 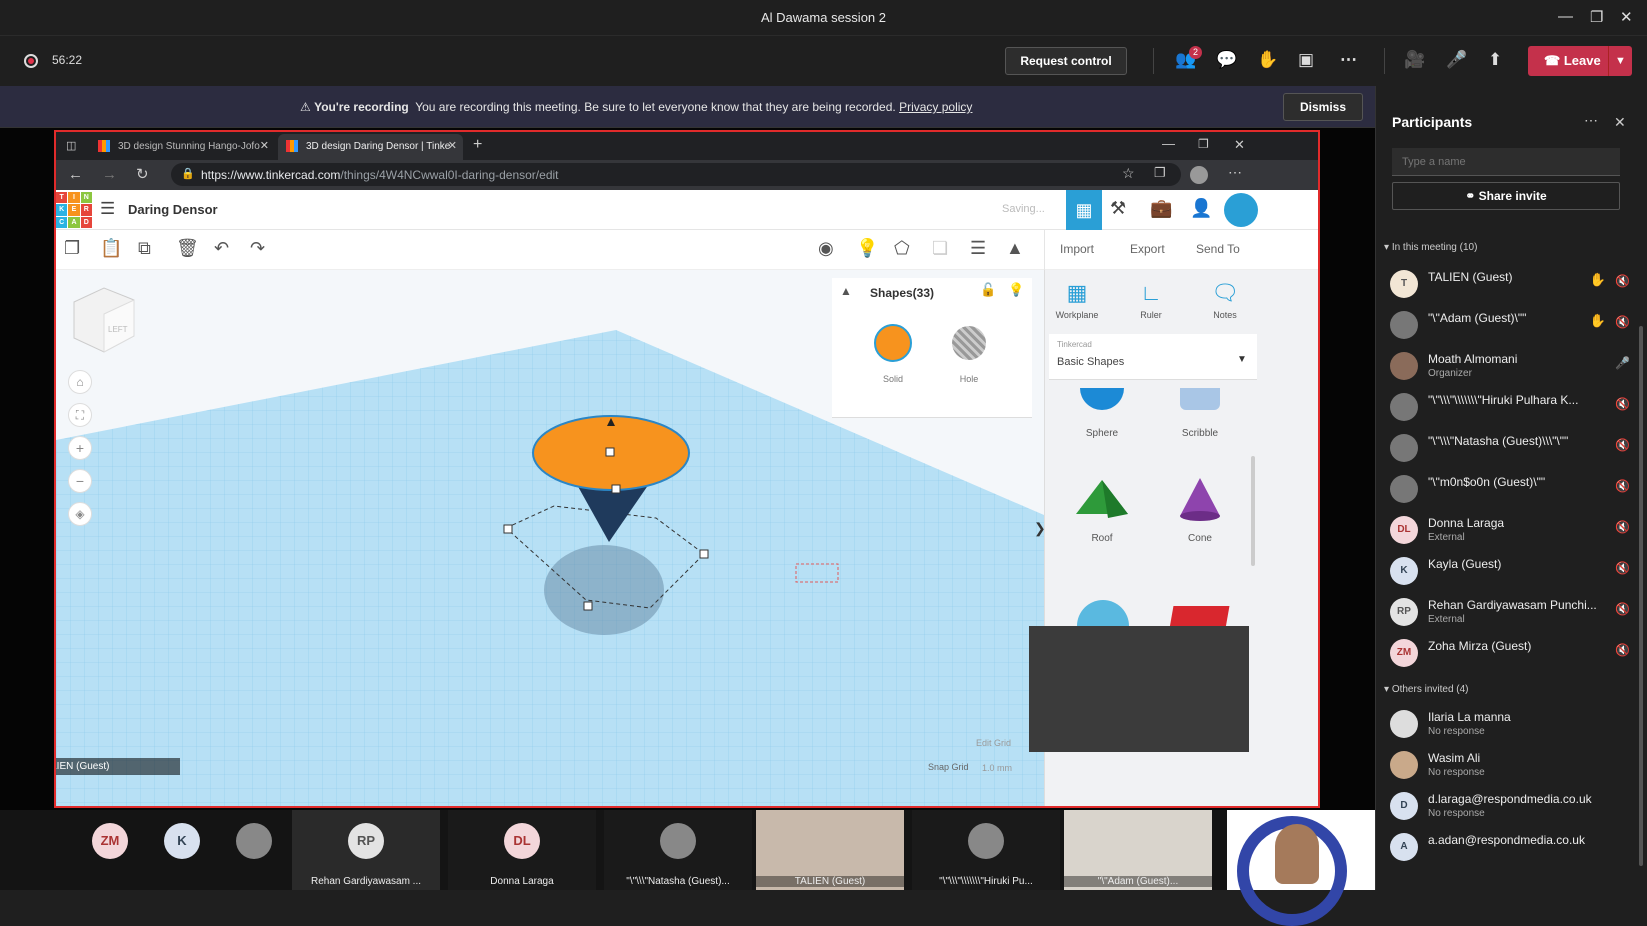 I want to click on zoom-in-icon: +, so click(x=80, y=448).